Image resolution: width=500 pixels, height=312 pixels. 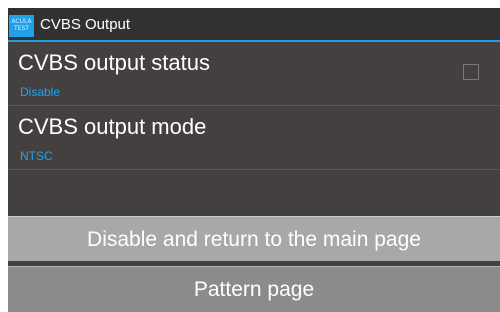 I want to click on cvbs-output-status-value: Disable, so click(x=40, y=92).